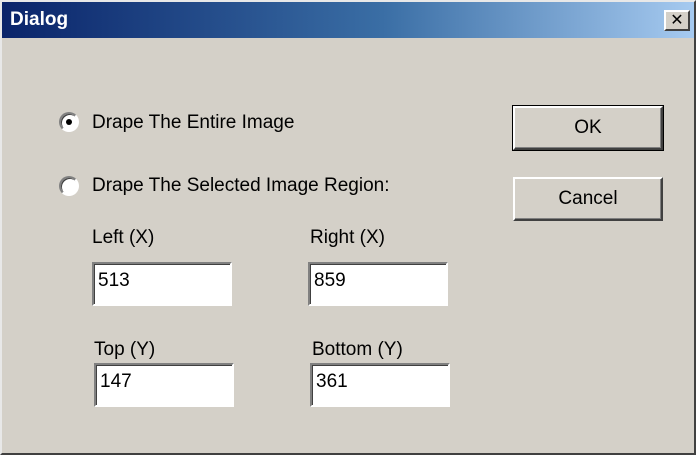  Describe the element at coordinates (380, 385) in the screenshot. I see `bottom-y-input: 361` at that location.